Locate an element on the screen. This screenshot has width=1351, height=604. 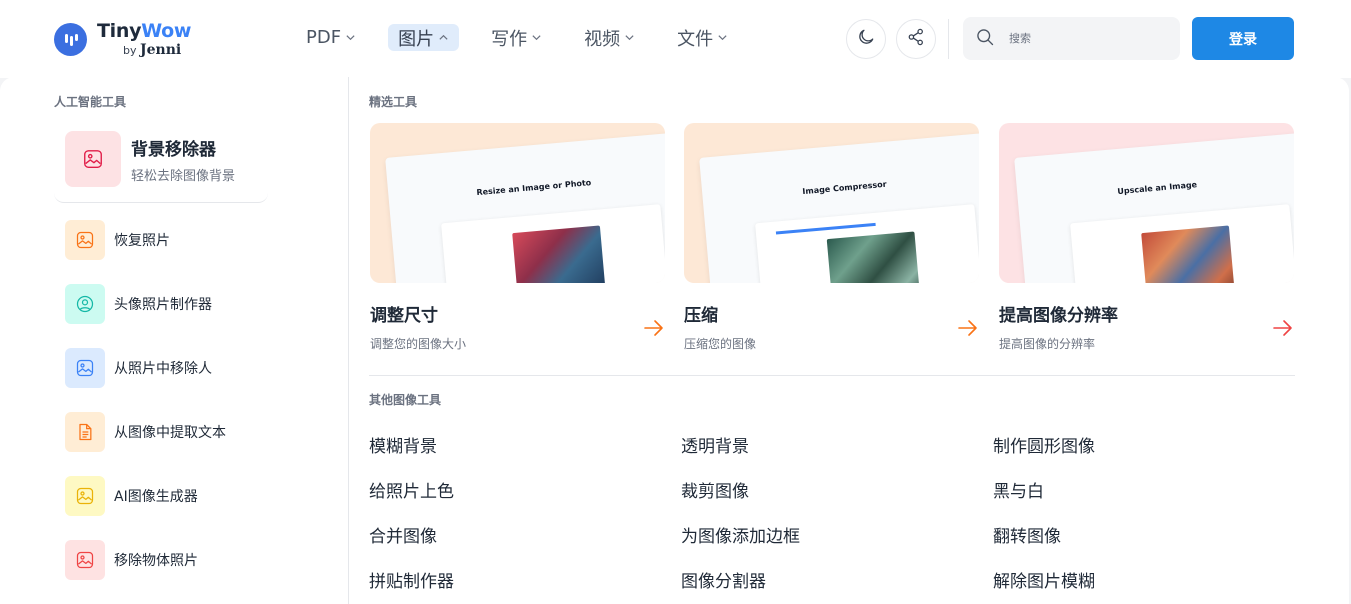
screenshot-mock: Image Compressor is located at coordinates (839, 207).